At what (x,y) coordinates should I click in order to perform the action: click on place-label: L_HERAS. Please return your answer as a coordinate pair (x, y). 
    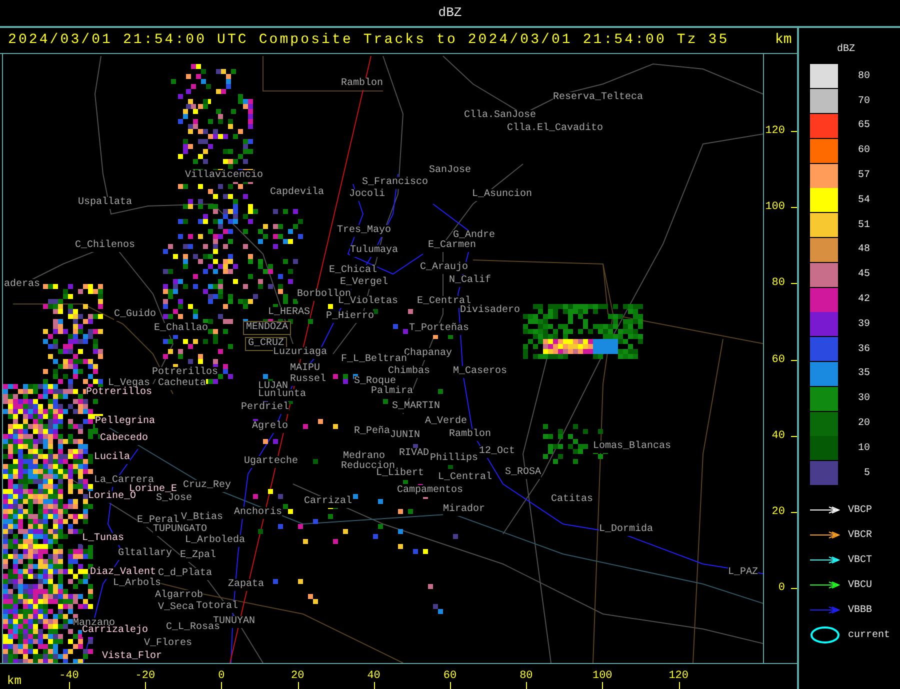
    Looking at the image, I should click on (289, 313).